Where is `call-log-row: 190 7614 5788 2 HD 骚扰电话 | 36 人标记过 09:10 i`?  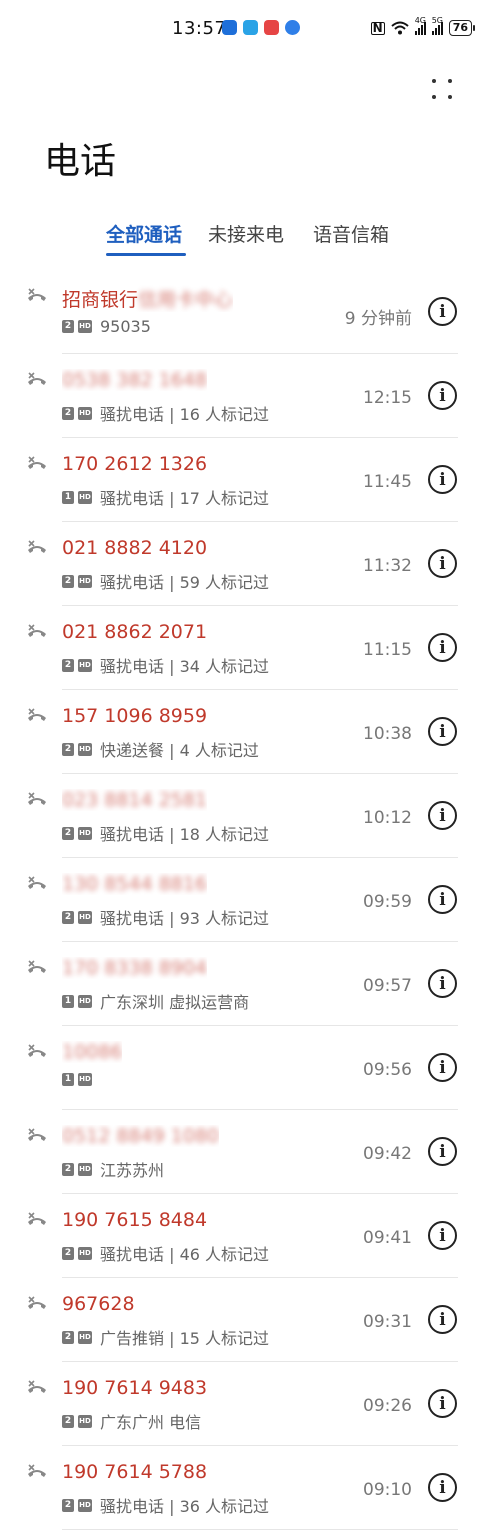 call-log-row: 190 7614 5788 2 HD 骚扰电话 | 36 人标记过 09:10 i is located at coordinates (250, 1488).